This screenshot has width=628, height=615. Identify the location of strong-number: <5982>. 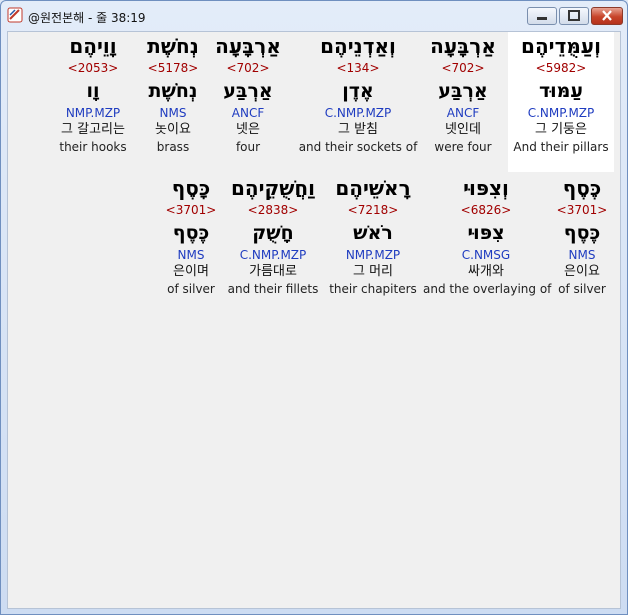
(561, 68).